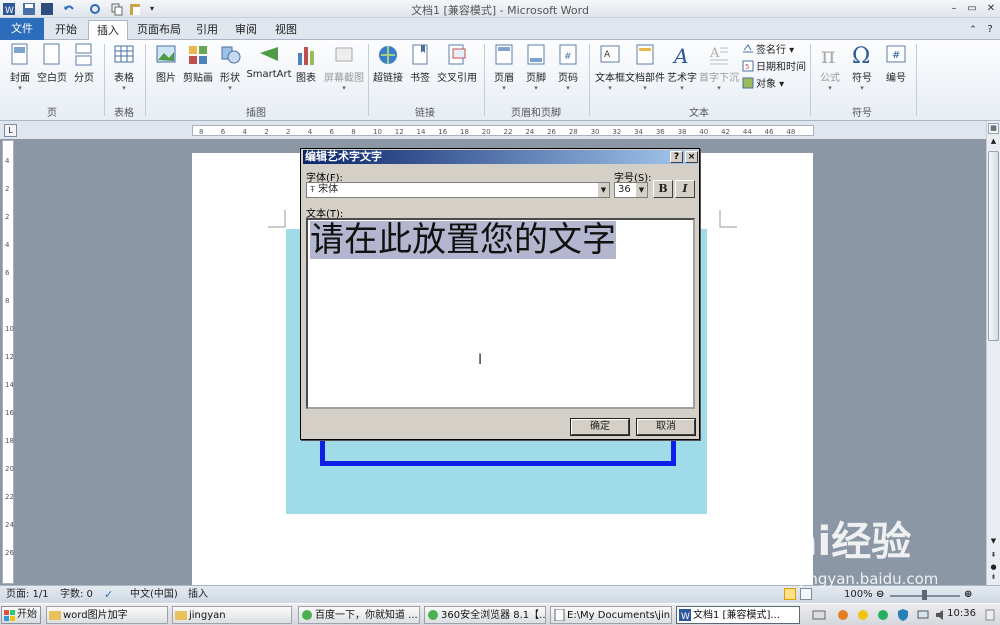  What do you see at coordinates (8, 362) in the screenshot?
I see `vertical-ruler: 4 2 2 4 6 8 10 12 14 16 18 20 22 24 26` at bounding box center [8, 362].